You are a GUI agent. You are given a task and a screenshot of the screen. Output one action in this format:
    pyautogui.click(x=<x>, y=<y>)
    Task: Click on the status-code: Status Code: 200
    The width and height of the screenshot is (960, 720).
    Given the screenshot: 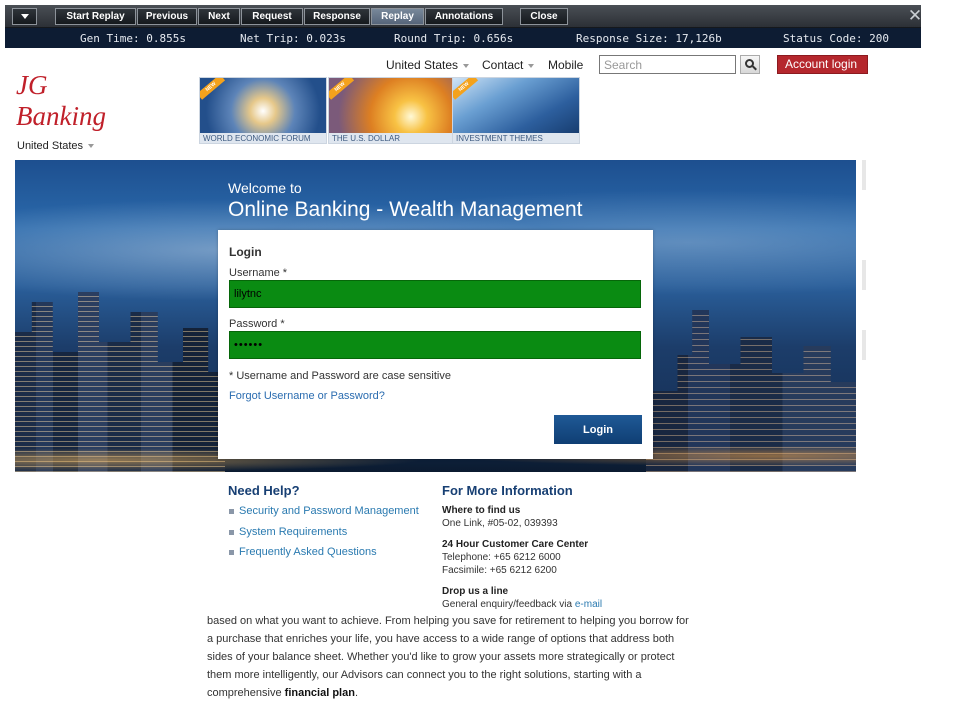 What is the action you would take?
    pyautogui.click(x=836, y=38)
    